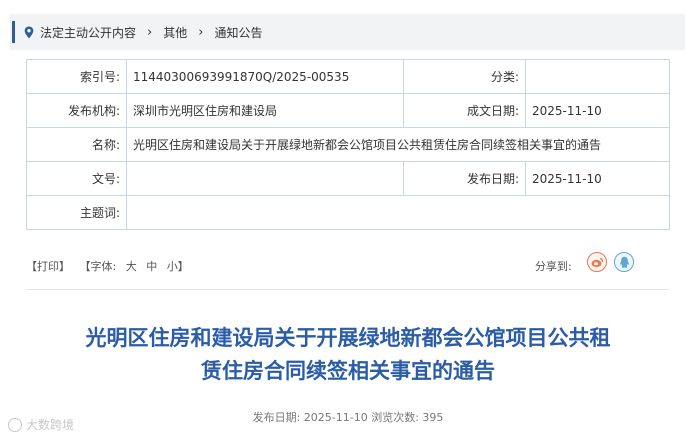 The width and height of the screenshot is (696, 439). I want to click on subject-value, so click(398, 212).